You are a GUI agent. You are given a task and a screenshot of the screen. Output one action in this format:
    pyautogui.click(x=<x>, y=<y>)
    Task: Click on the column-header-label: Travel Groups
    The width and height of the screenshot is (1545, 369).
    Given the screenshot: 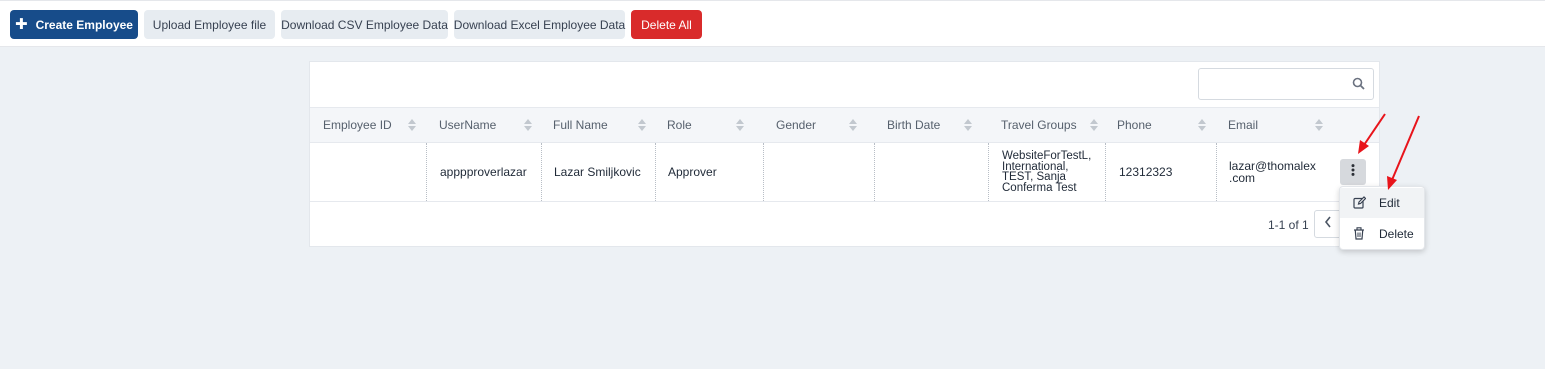 What is the action you would take?
    pyautogui.click(x=1039, y=125)
    